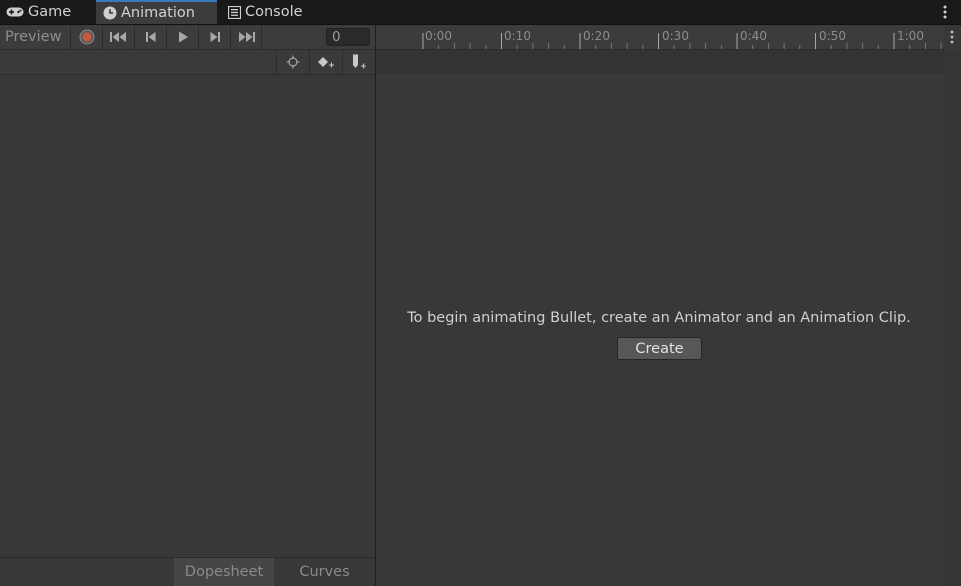 The width and height of the screenshot is (961, 586). I want to click on tab-curves: Curves, so click(324, 572).